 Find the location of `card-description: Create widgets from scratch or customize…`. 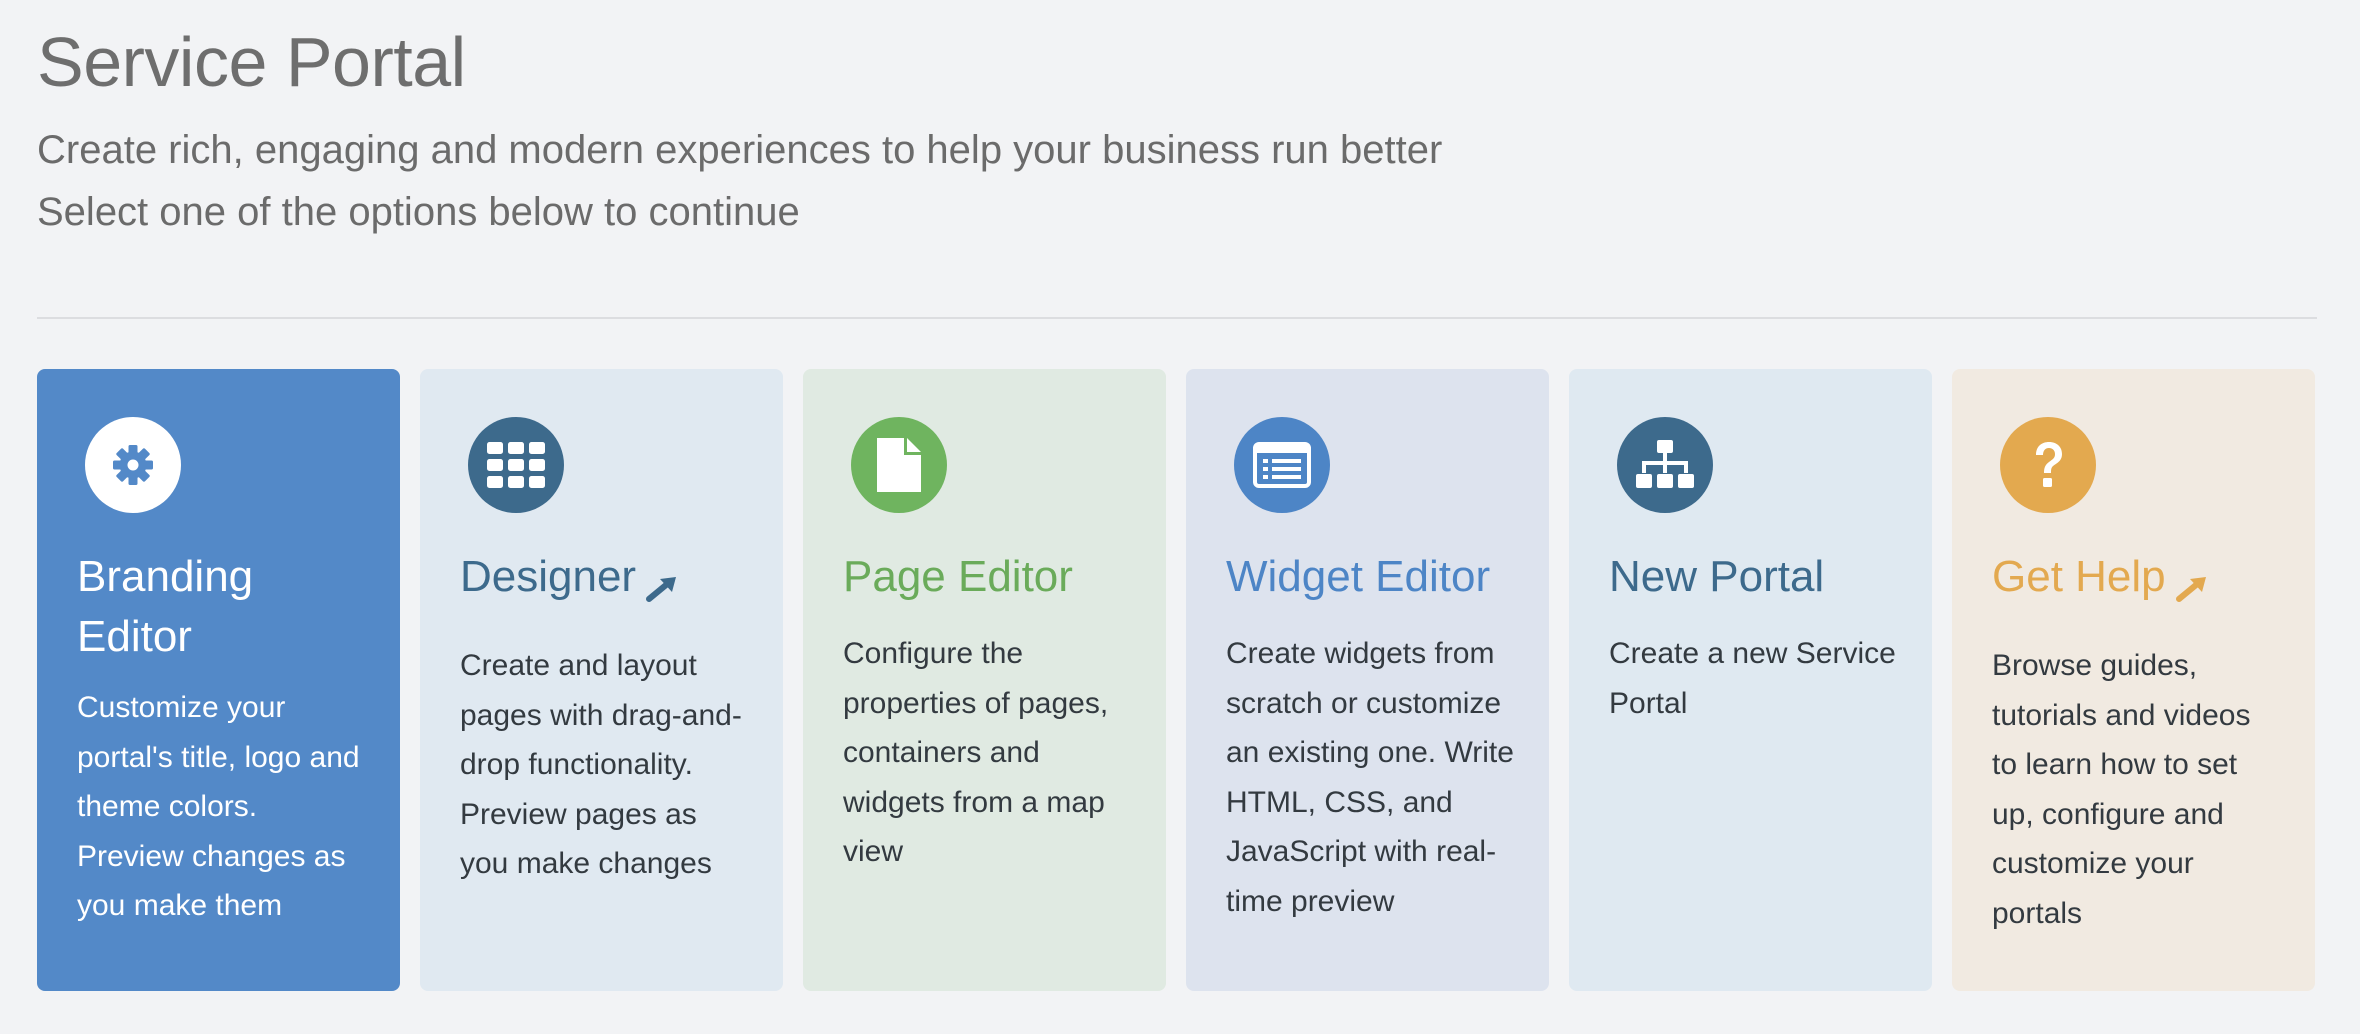

card-description: Create widgets from scratch or customize… is located at coordinates (1370, 777).